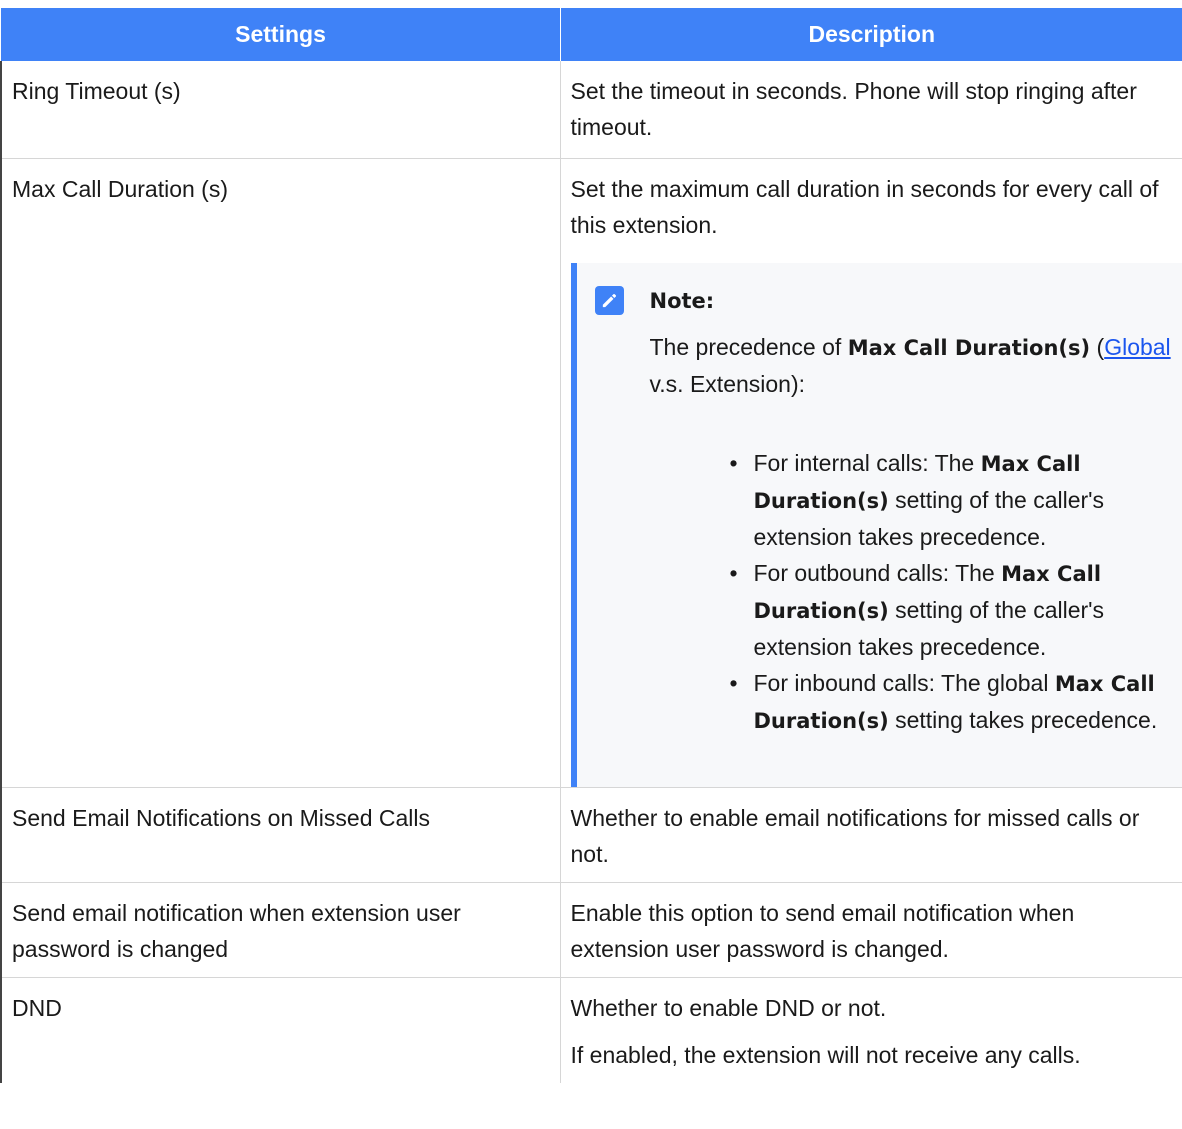 The height and width of the screenshot is (1129, 1182). What do you see at coordinates (96, 91) in the screenshot?
I see `setting-label: Ring Timeout (s)` at bounding box center [96, 91].